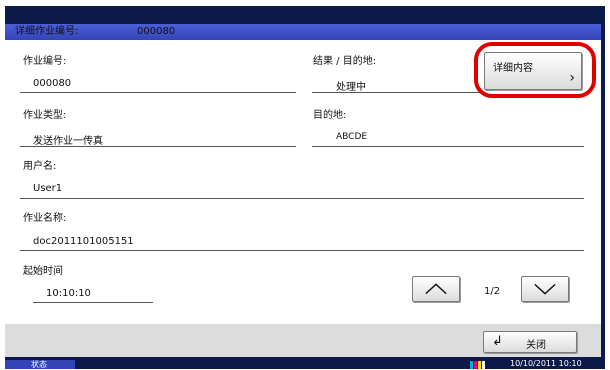 The height and width of the screenshot is (370, 610). I want to click on close-button: ↲ 关闭, so click(530, 342).